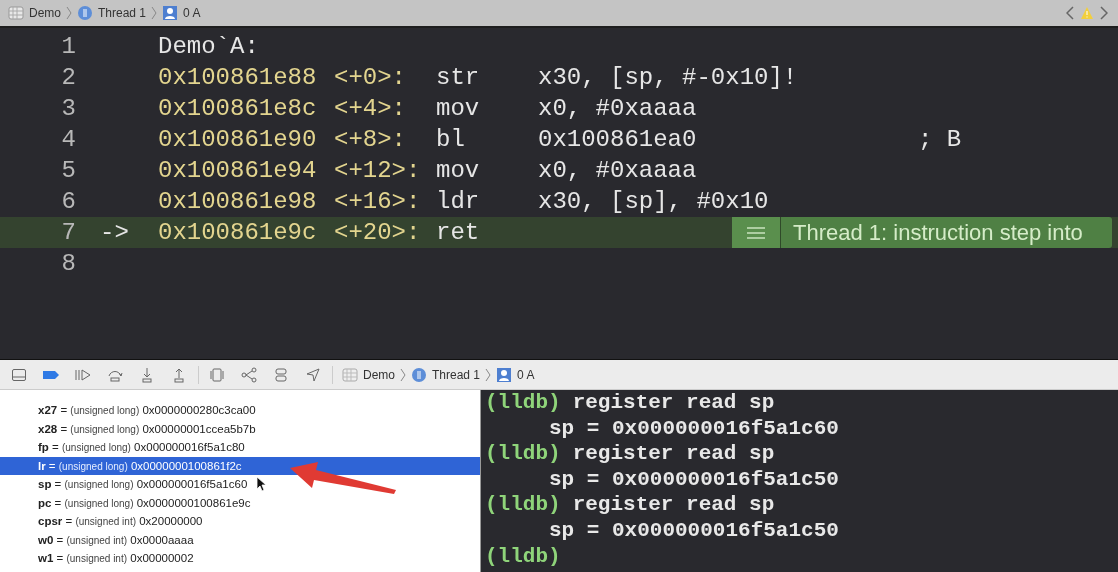 The width and height of the screenshot is (1118, 572). Describe the element at coordinates (653, 201) in the screenshot. I see `operands: x30, [sp], #0x10` at that location.